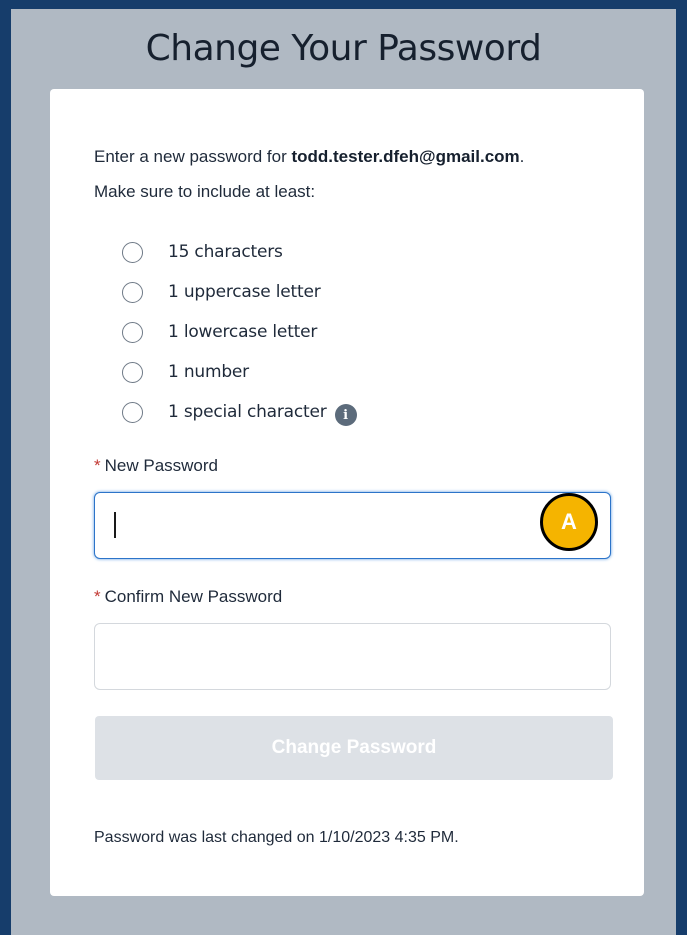 This screenshot has height=935, width=687. I want to click on requirement-item: 1 special character i, so click(239, 414).